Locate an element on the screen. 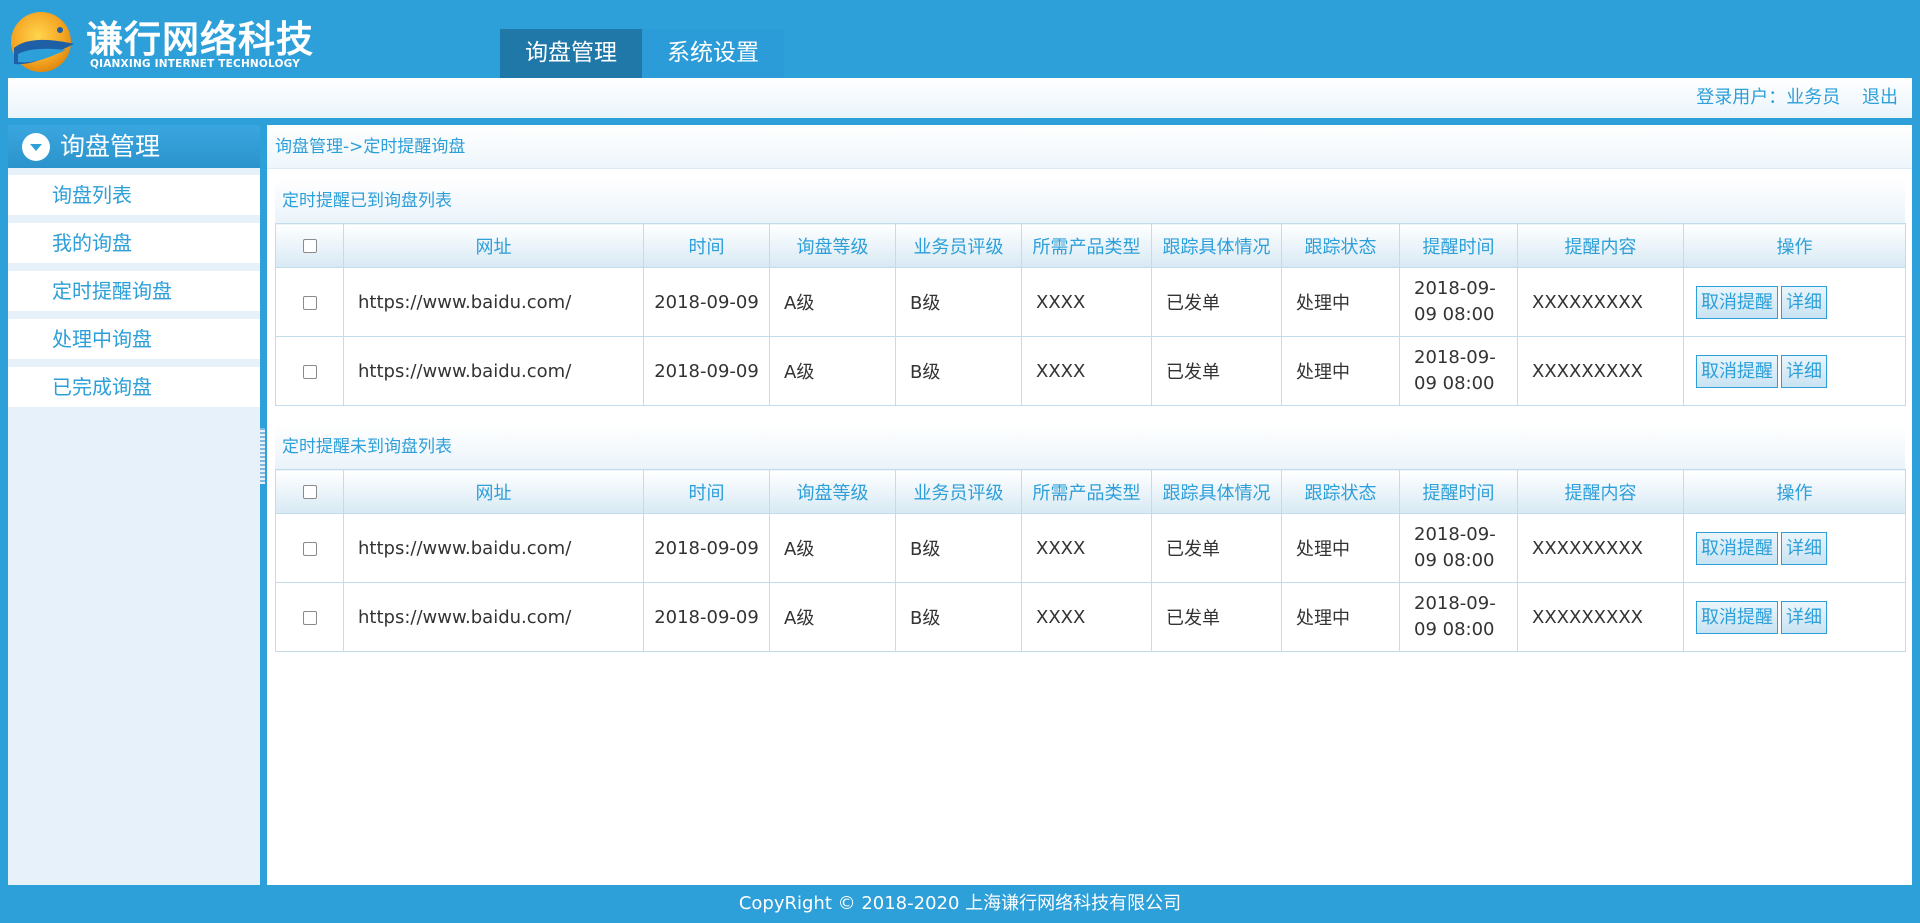  company-logo: 谦行网络科技 QIANXING INTERNET TECHNOLOGY is located at coordinates (168, 41).